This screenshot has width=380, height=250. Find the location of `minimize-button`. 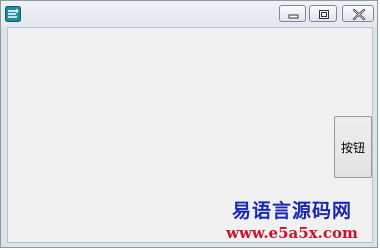

minimize-button is located at coordinates (292, 13).